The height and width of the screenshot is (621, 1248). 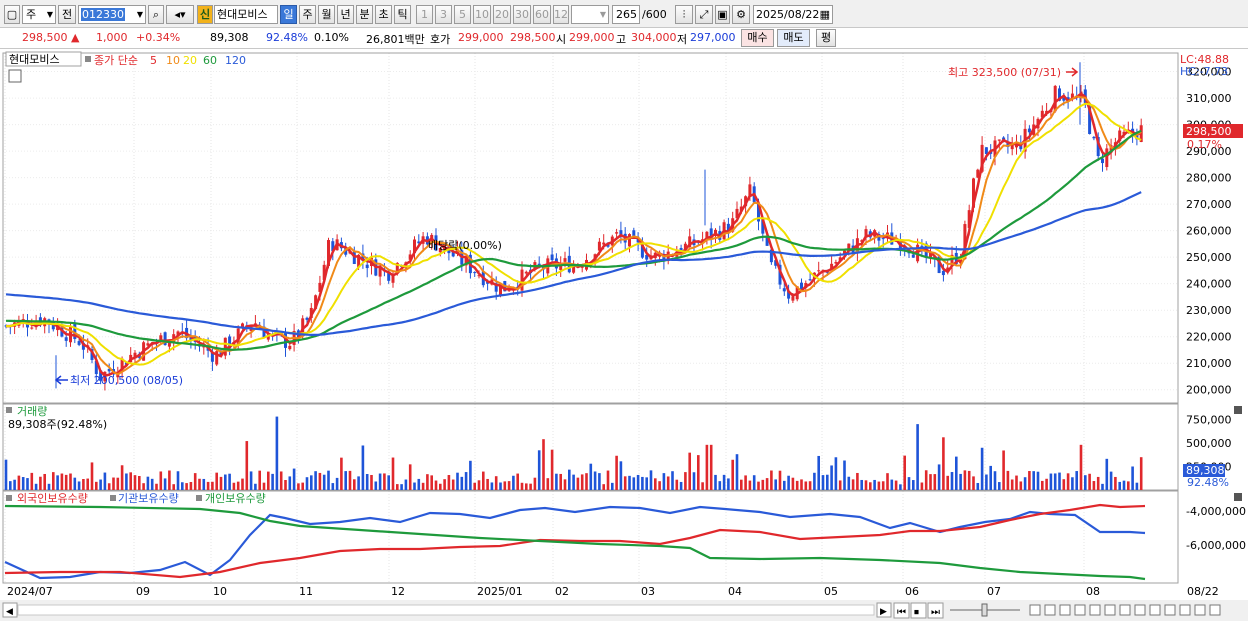 What do you see at coordinates (67, 14) in the screenshot?
I see `prev-button: 전` at bounding box center [67, 14].